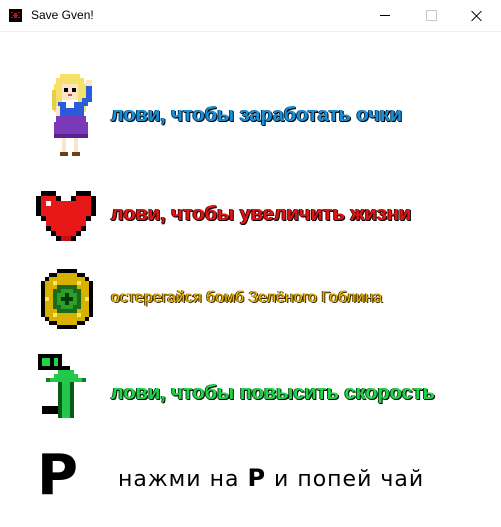 Image resolution: width=501 pixels, height=527 pixels. Describe the element at coordinates (257, 478) in the screenshot. I see `pause-key-label: P` at that location.